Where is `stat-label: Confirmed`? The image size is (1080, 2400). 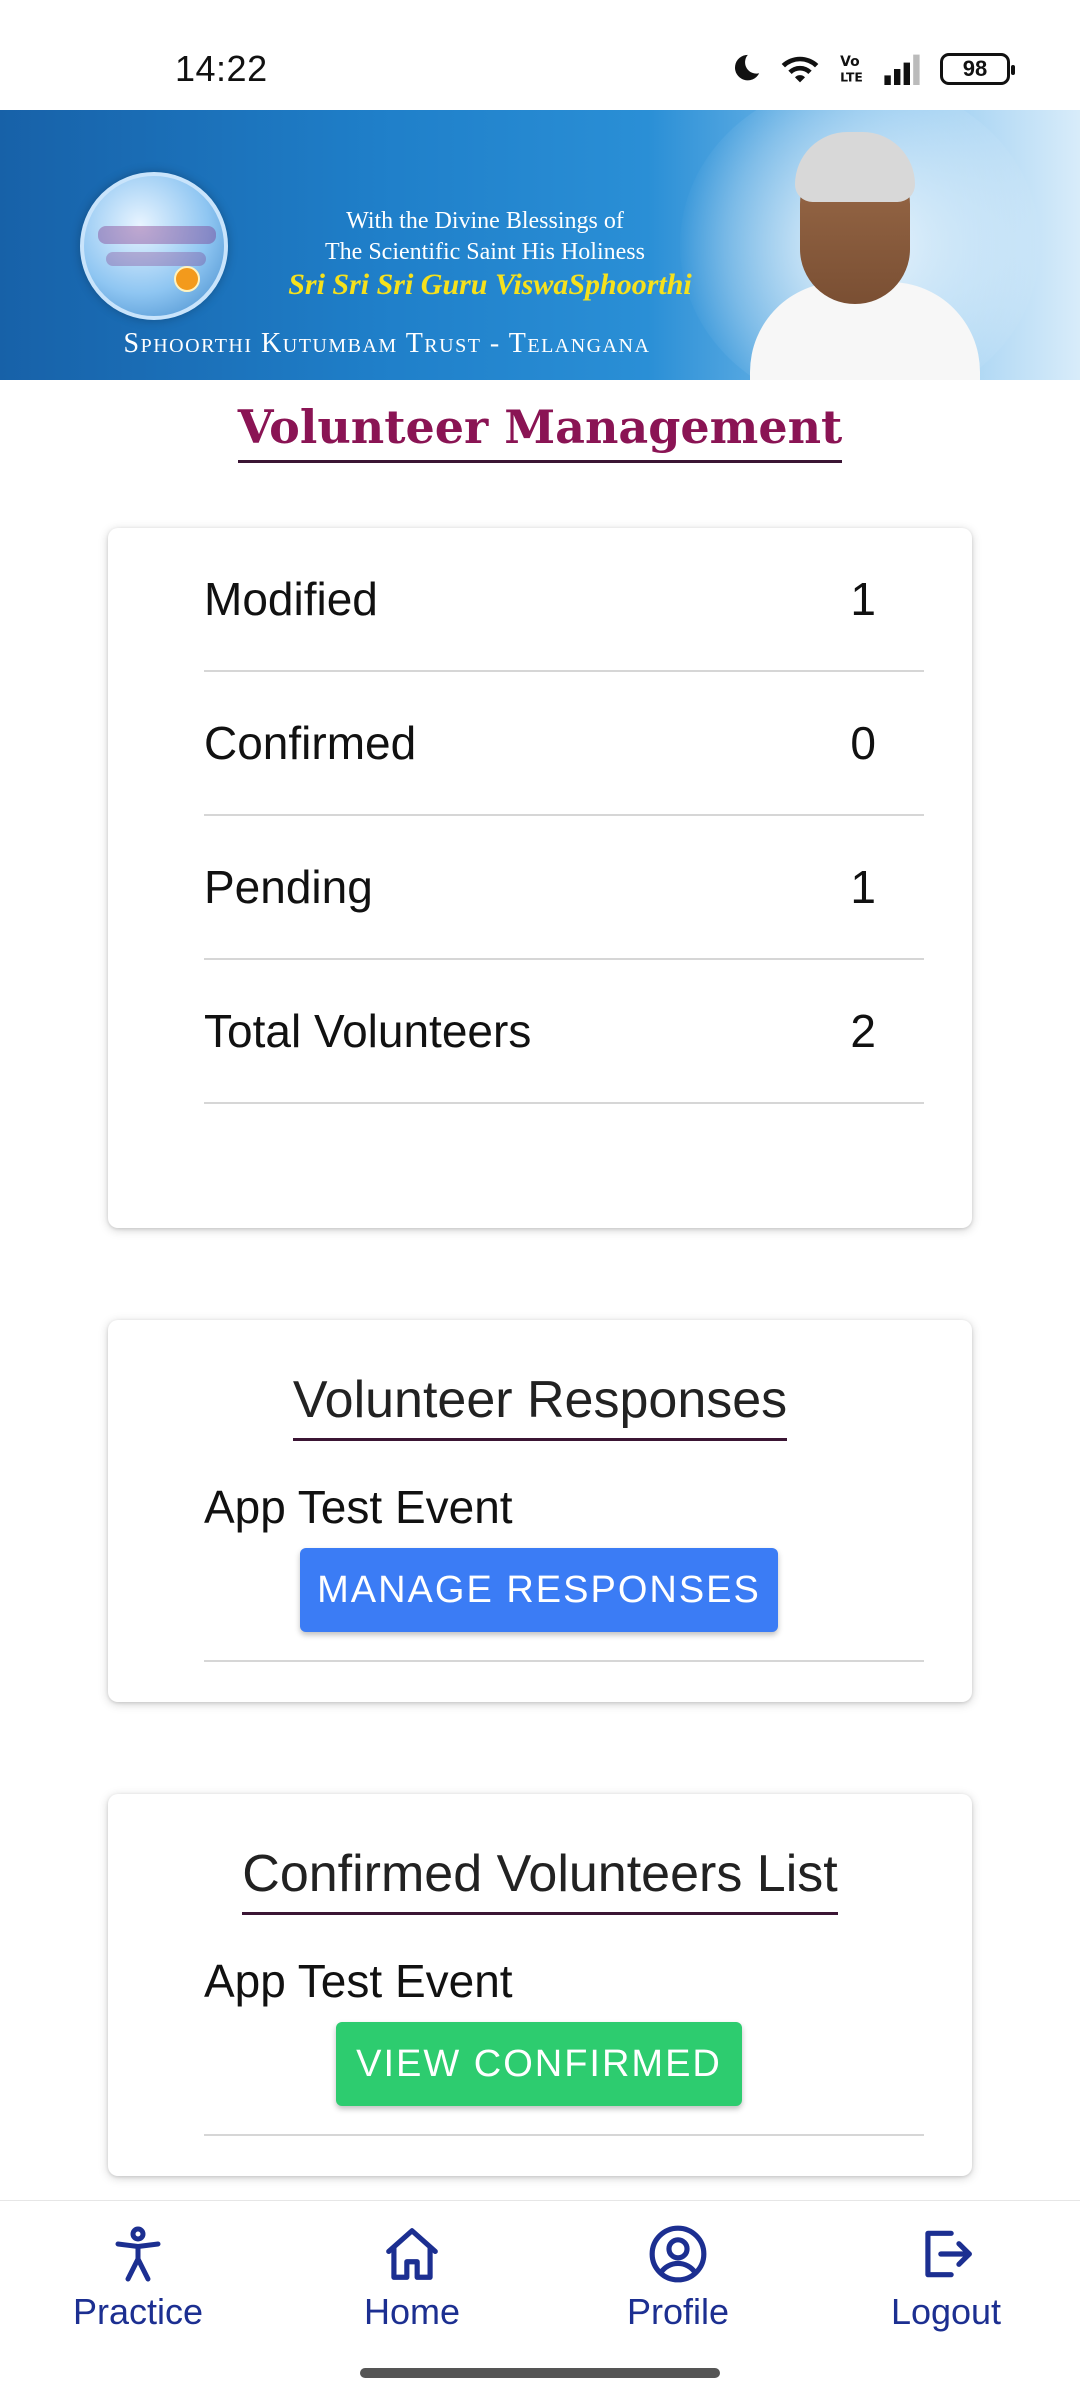 stat-label: Confirmed is located at coordinates (310, 743).